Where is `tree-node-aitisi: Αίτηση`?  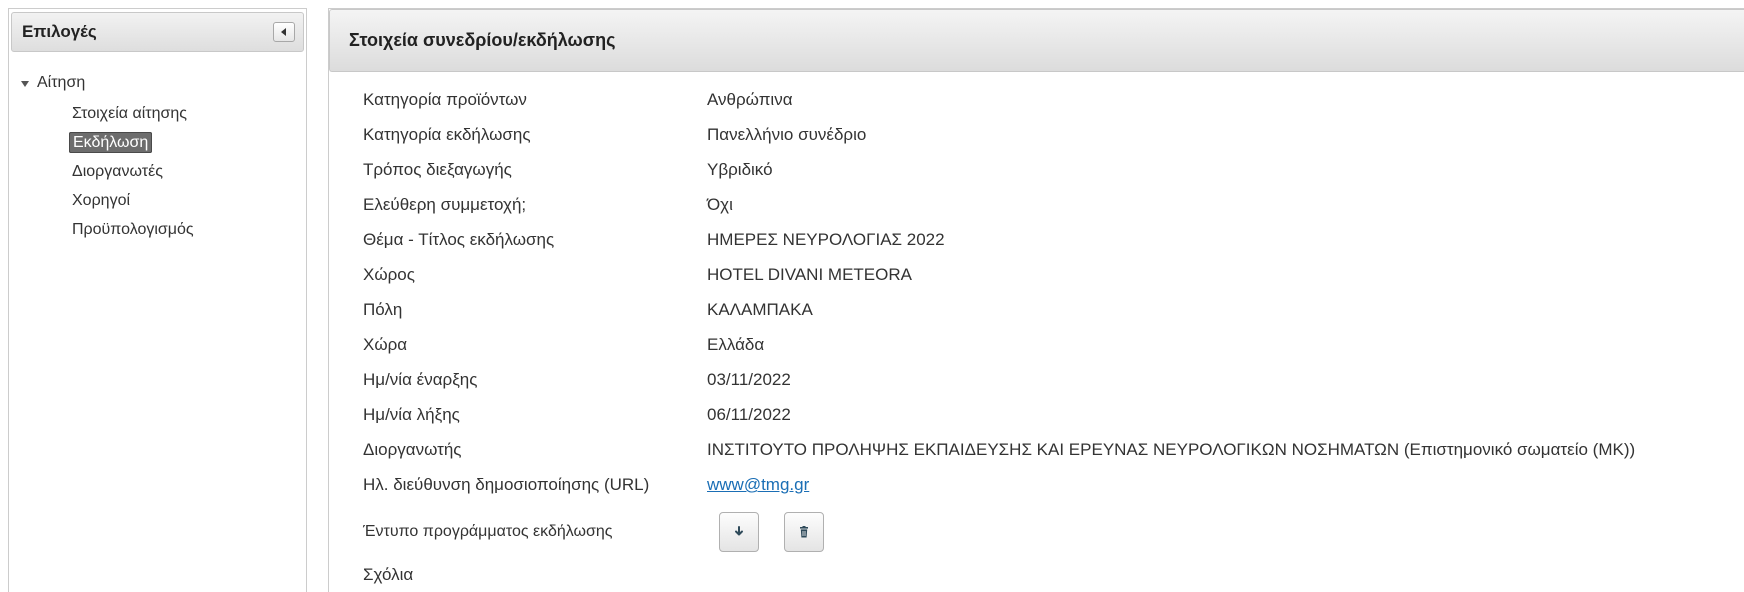
tree-node-aitisi: Αίτηση is located at coordinates (109, 83).